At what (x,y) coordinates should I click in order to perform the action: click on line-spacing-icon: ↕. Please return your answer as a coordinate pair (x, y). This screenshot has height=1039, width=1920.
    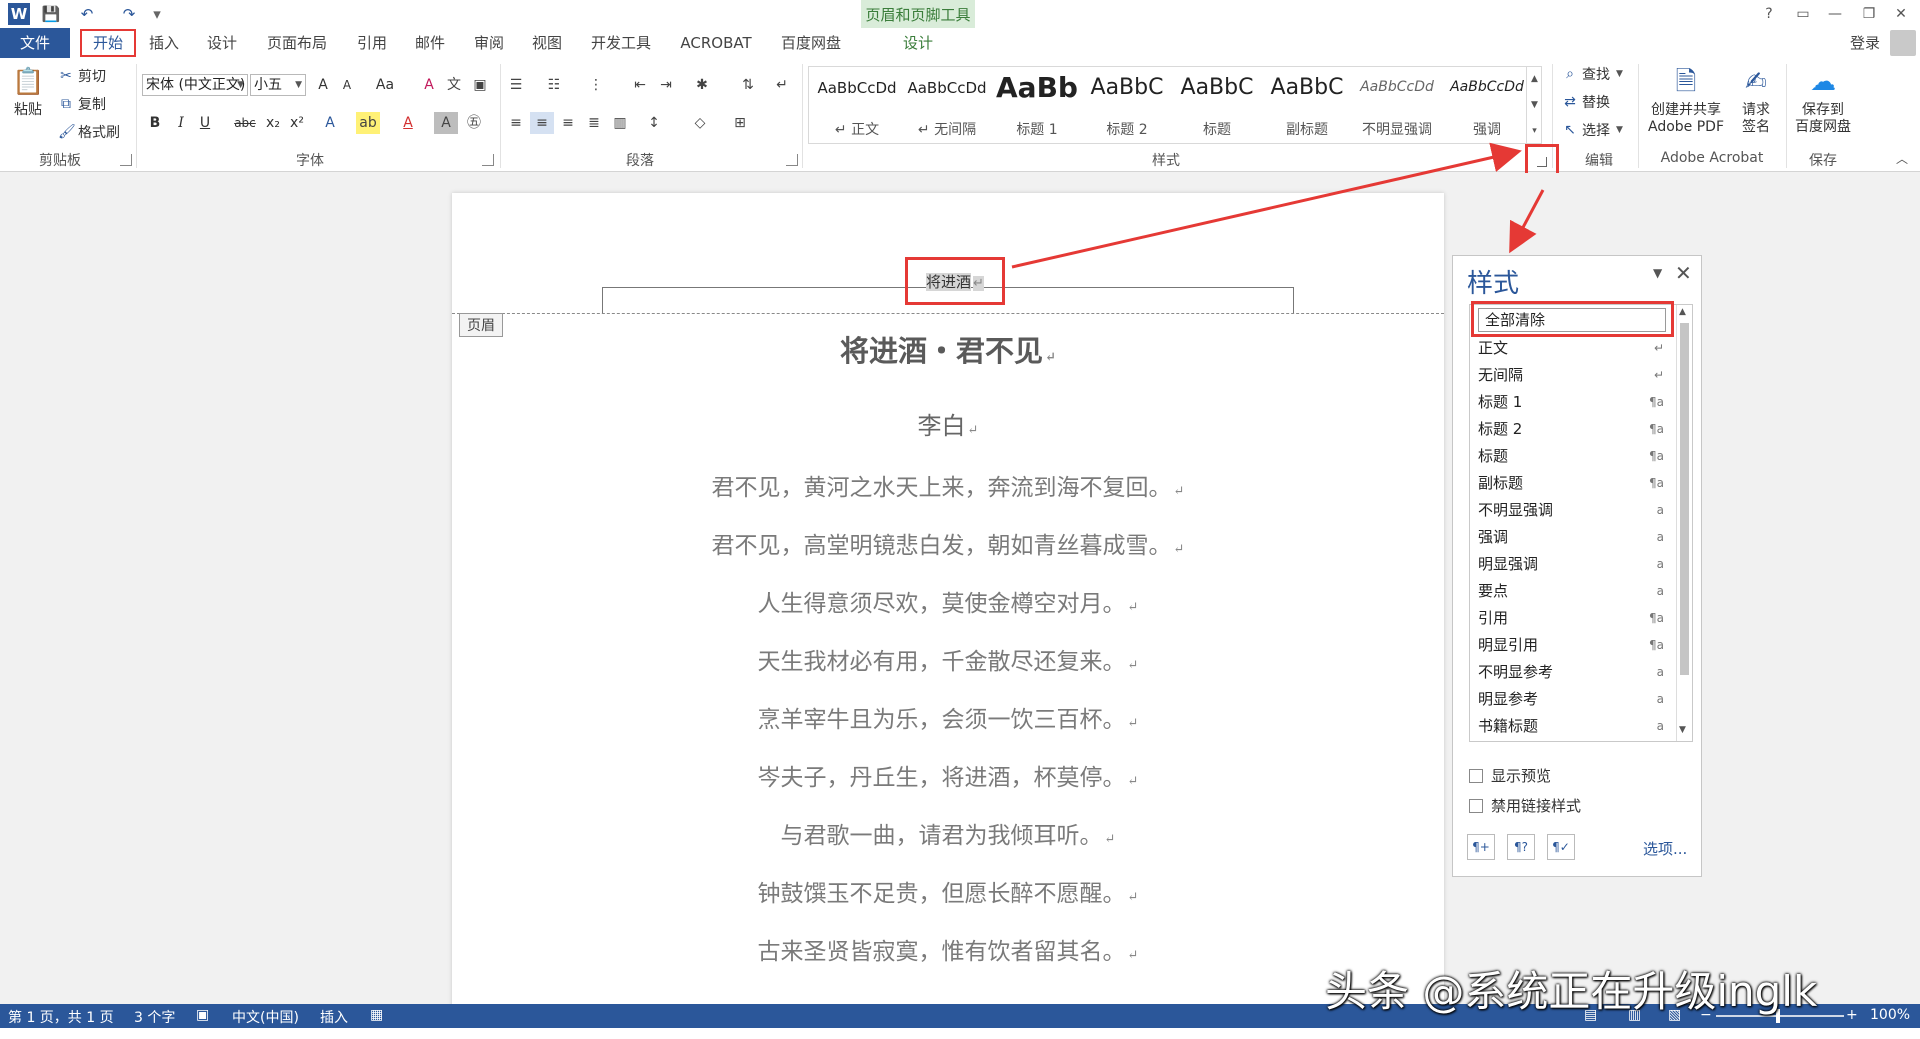
    Looking at the image, I should click on (654, 123).